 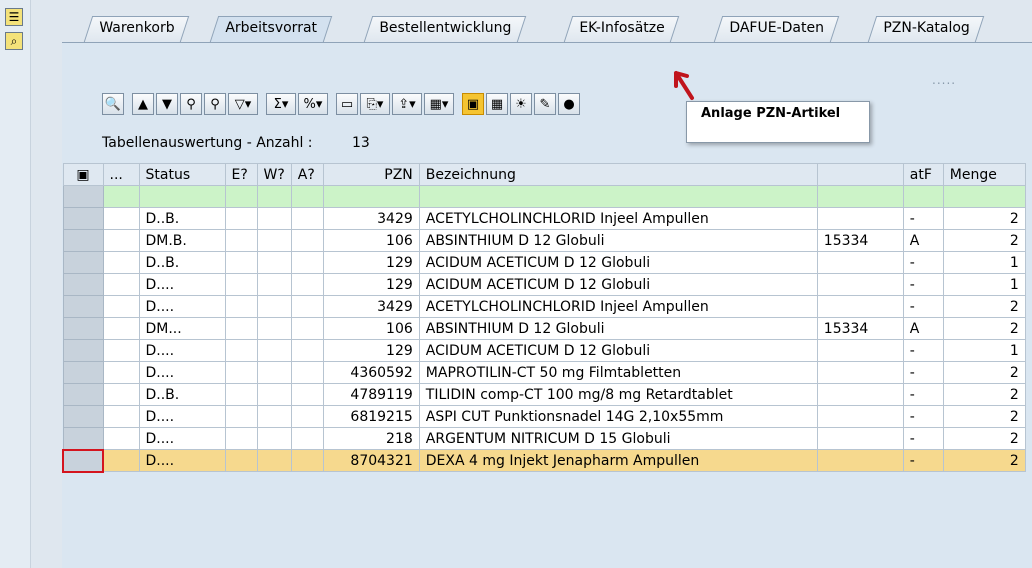 I want to click on cell-bezeichnung: ARGENTUM NITRICUM D 15 Globuli, so click(x=618, y=438).